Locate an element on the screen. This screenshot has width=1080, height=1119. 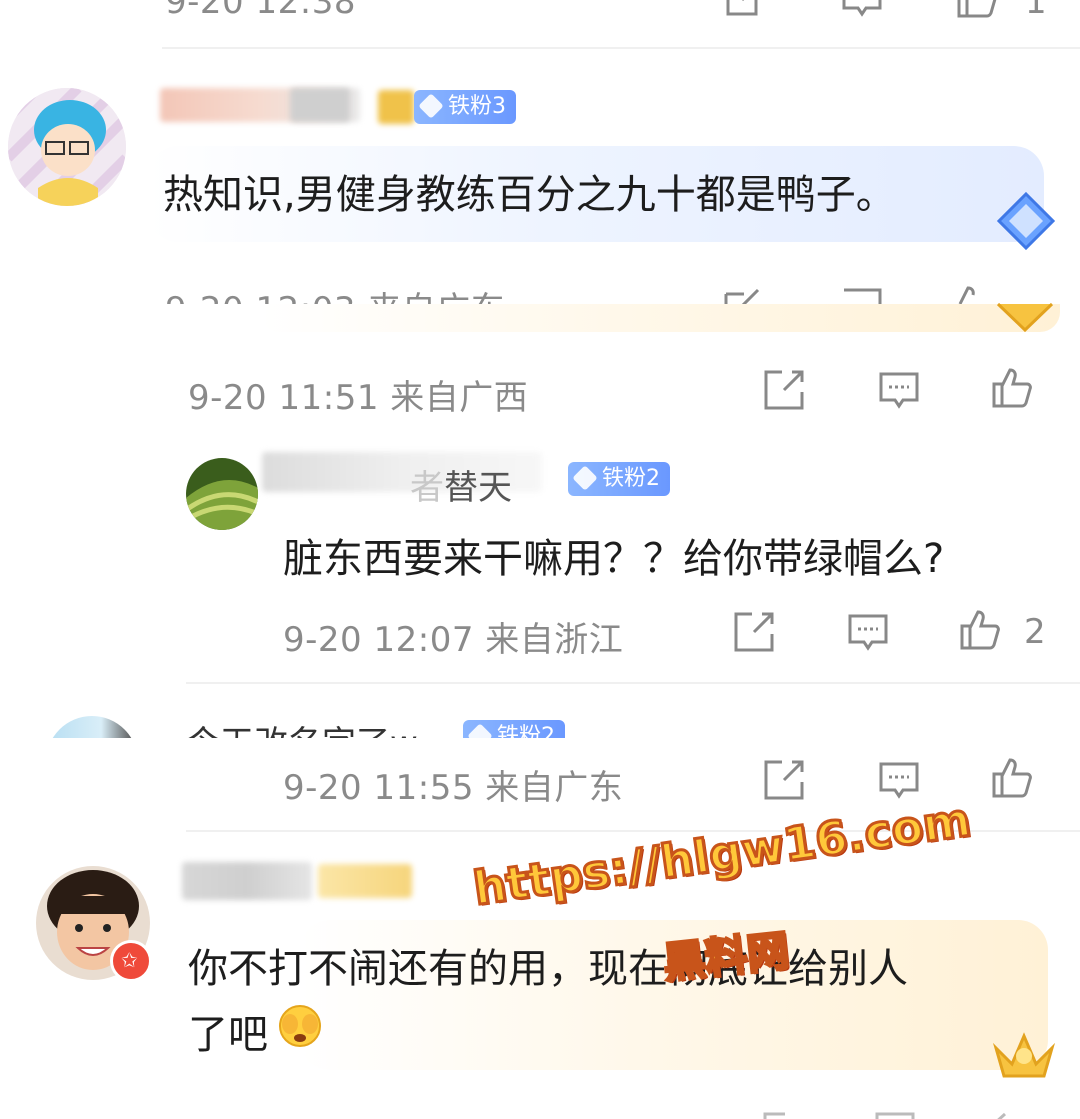
like-count: 2 is located at coordinates (1035, 632).